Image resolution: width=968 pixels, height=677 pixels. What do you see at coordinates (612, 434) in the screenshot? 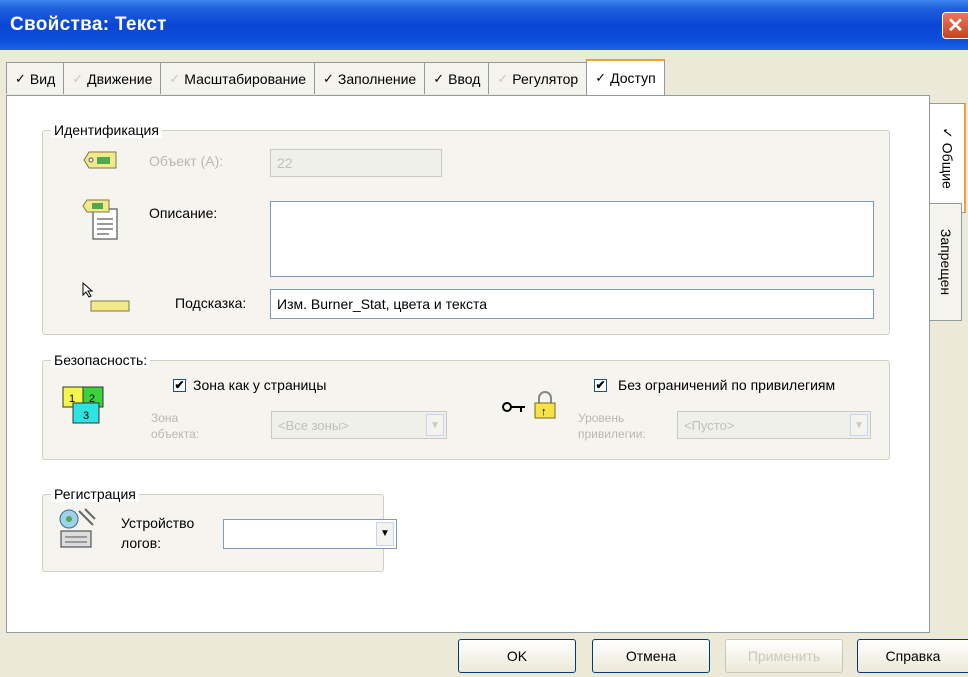
I see `privilege-level-label-2: привилегии:` at bounding box center [612, 434].